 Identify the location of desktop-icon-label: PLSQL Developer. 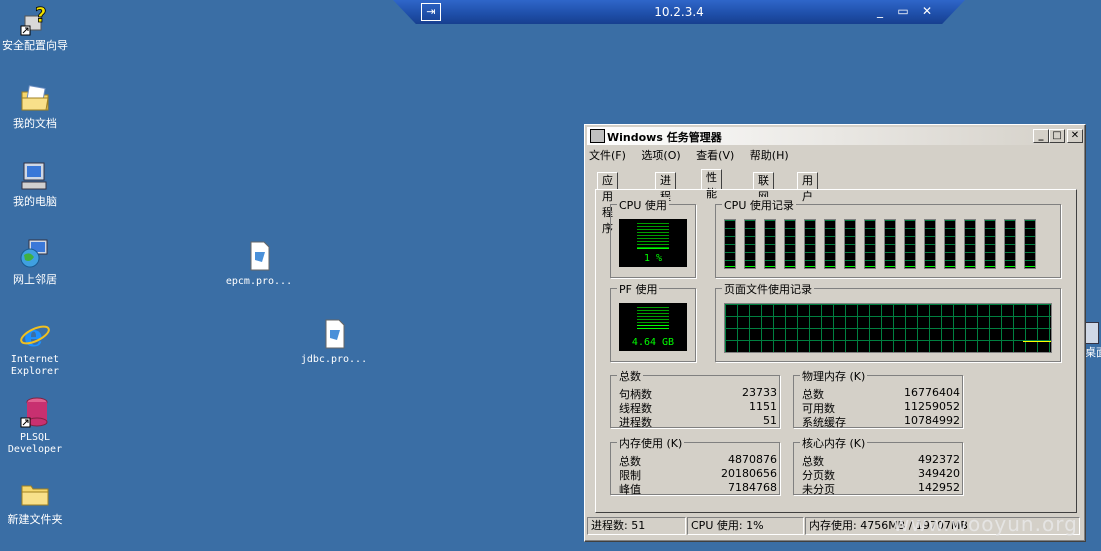
(35, 443).